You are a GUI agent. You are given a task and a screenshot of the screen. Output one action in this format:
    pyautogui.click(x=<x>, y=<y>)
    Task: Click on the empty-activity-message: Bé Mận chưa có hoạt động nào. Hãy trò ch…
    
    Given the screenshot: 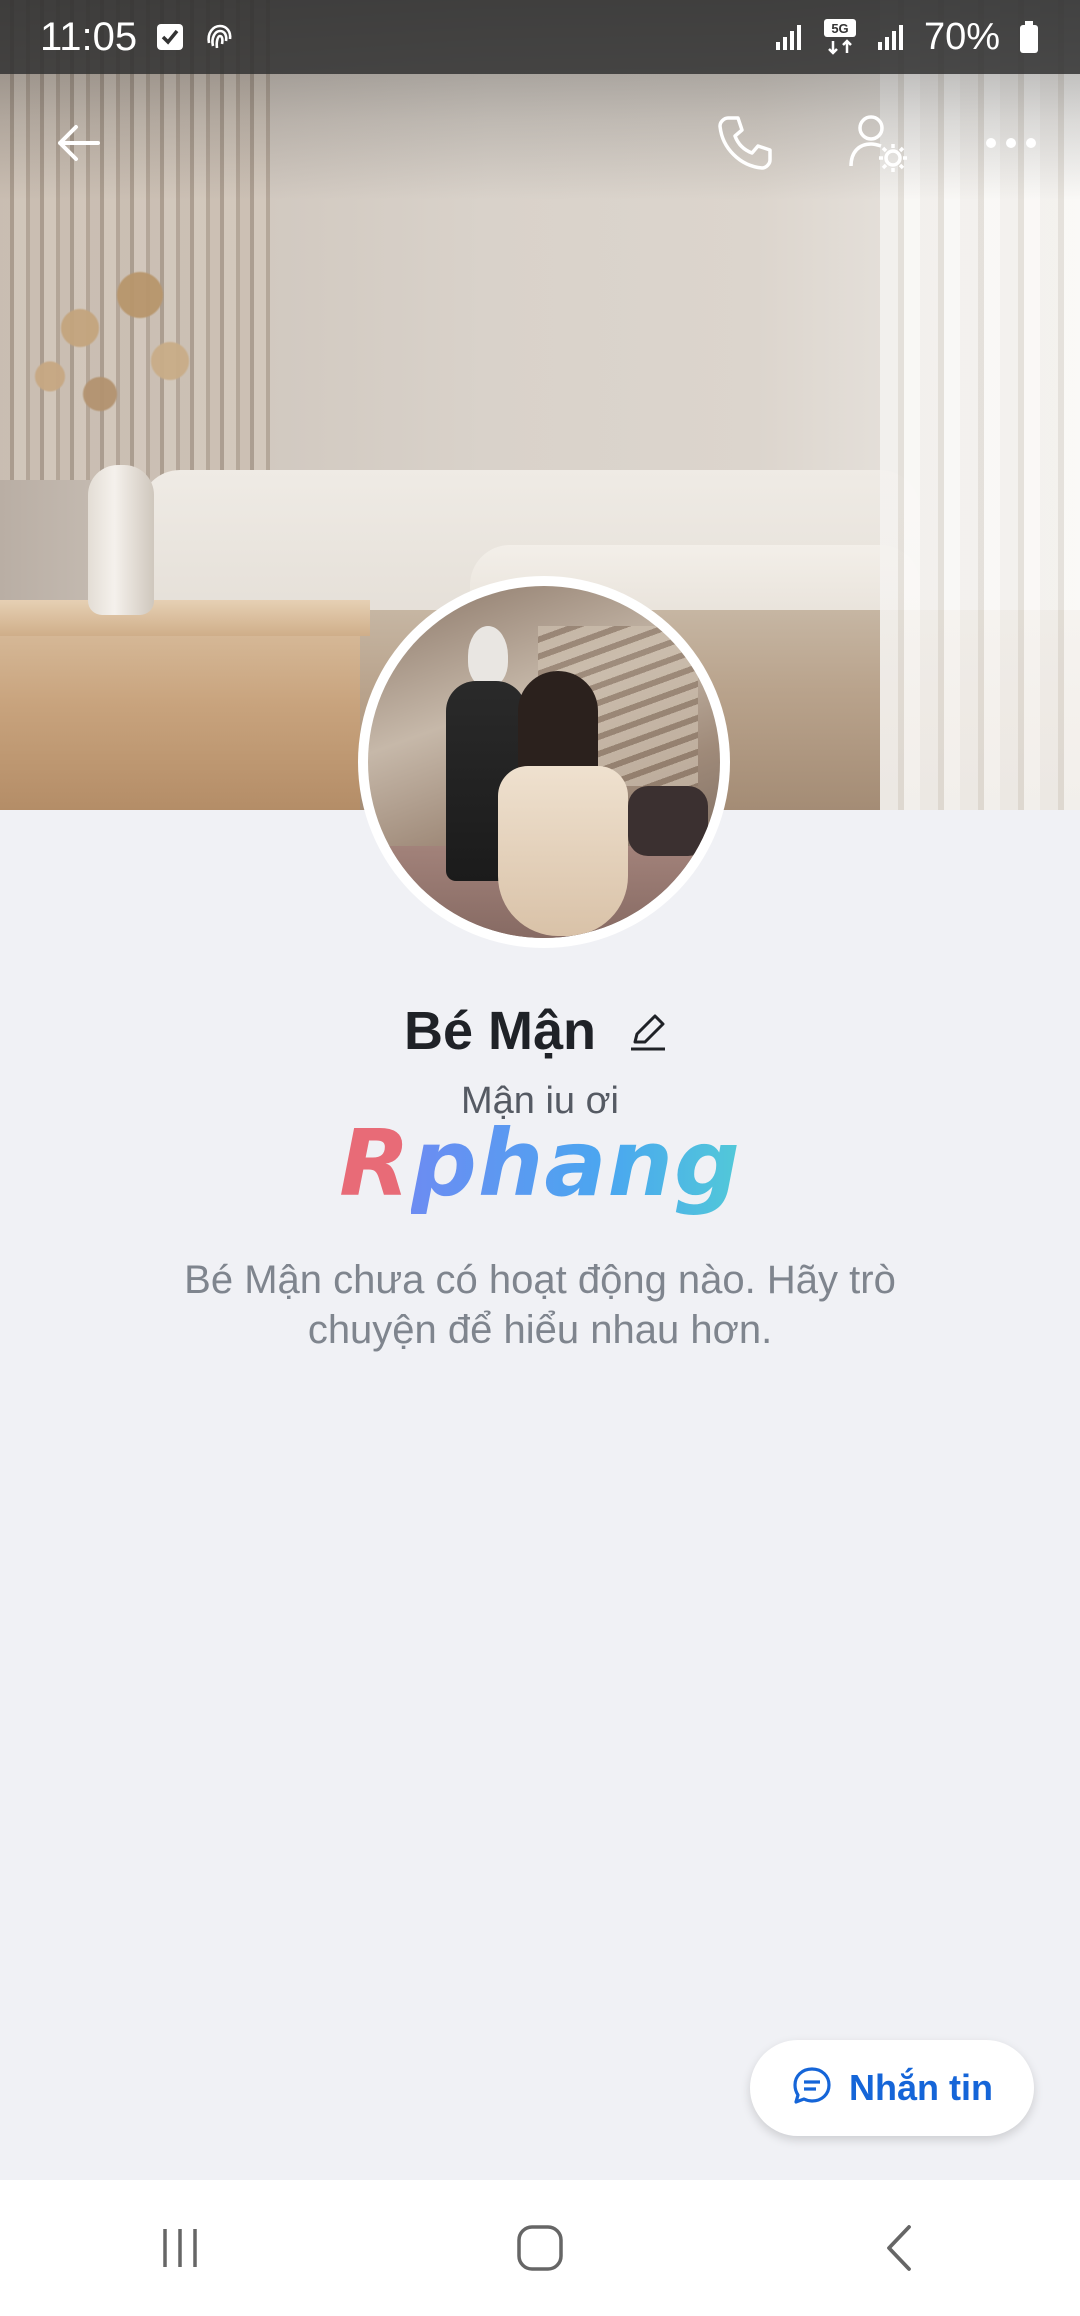 What is the action you would take?
    pyautogui.click(x=540, y=1305)
    